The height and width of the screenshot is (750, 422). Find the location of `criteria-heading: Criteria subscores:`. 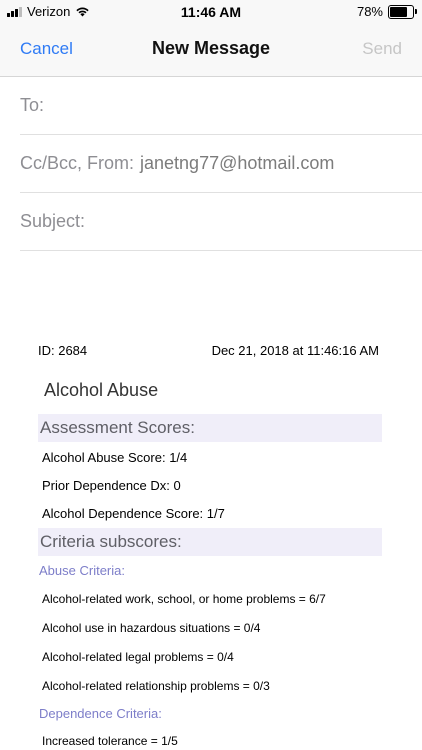

criteria-heading: Criteria subscores: is located at coordinates (210, 542).